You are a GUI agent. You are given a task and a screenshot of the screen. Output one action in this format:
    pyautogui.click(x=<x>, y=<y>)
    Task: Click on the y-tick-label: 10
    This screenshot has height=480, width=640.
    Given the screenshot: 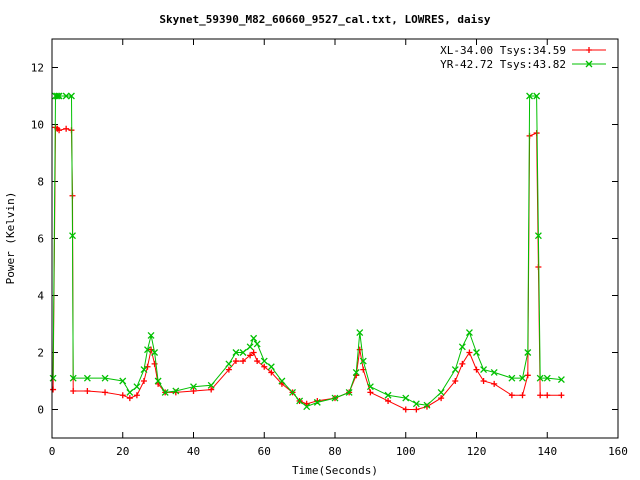 What is the action you would take?
    pyautogui.click(x=37, y=125)
    